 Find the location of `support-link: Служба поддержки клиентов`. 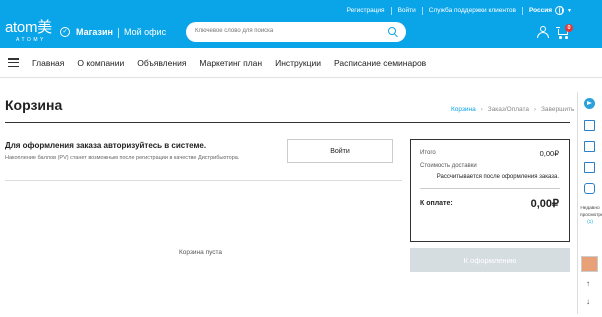

support-link: Служба поддержки клиентов is located at coordinates (472, 10).